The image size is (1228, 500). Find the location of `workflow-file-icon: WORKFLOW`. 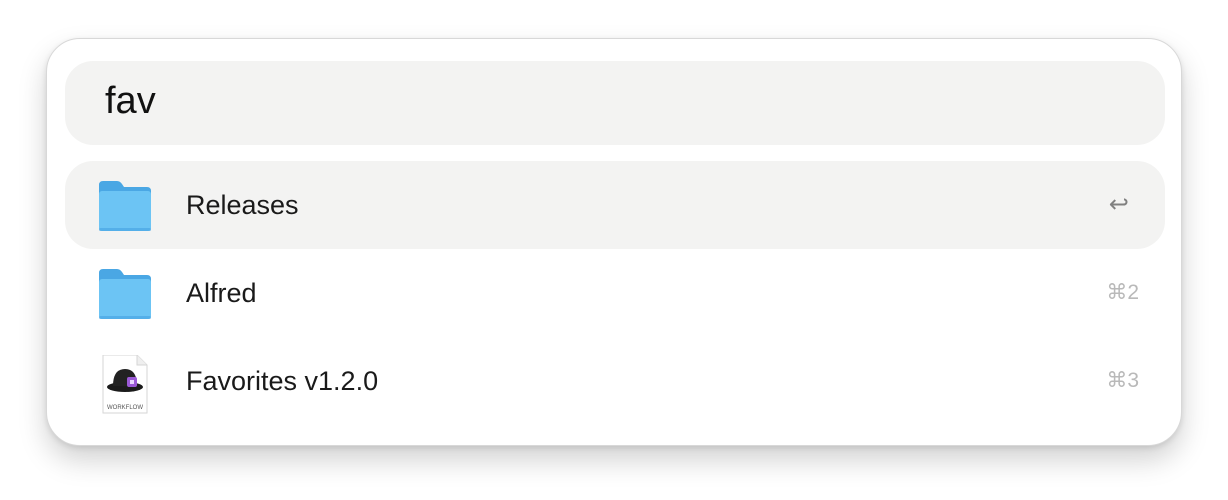

workflow-file-icon: WORKFLOW is located at coordinates (125, 384).